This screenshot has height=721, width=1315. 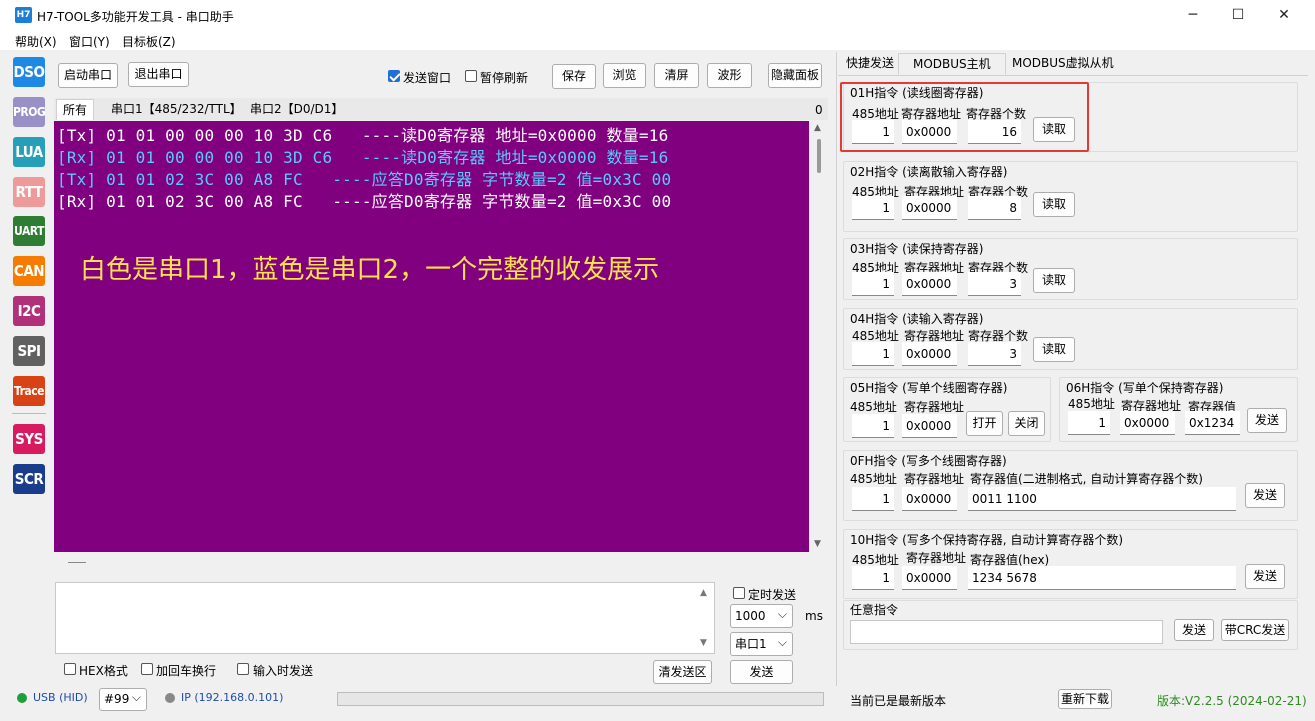 I want to click on input-0fh-reg: 0x0000, so click(x=929, y=499).